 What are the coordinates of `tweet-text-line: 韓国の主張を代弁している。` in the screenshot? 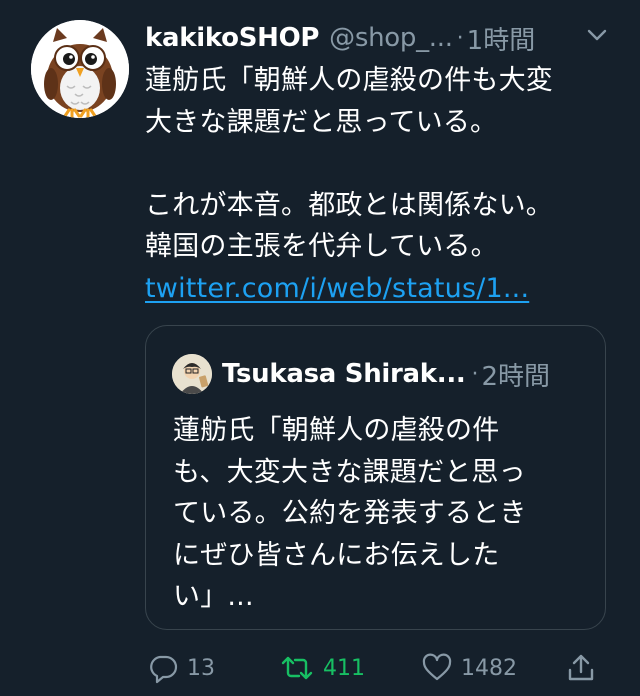 It's located at (321, 246).